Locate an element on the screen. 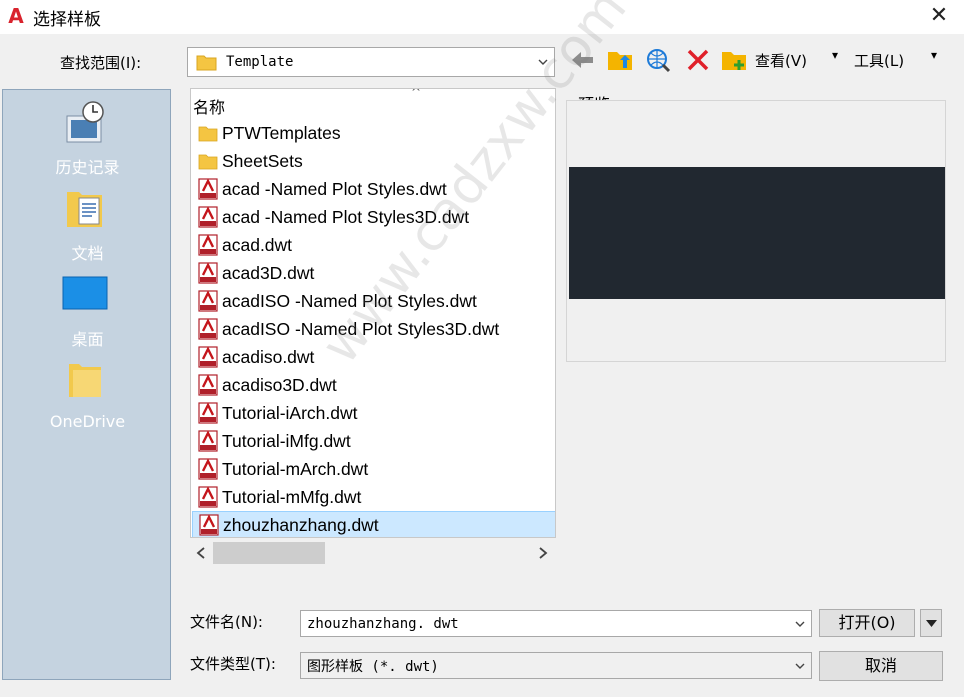 The image size is (964, 697). autocad-logo-icon: A is located at coordinates (16, 16).